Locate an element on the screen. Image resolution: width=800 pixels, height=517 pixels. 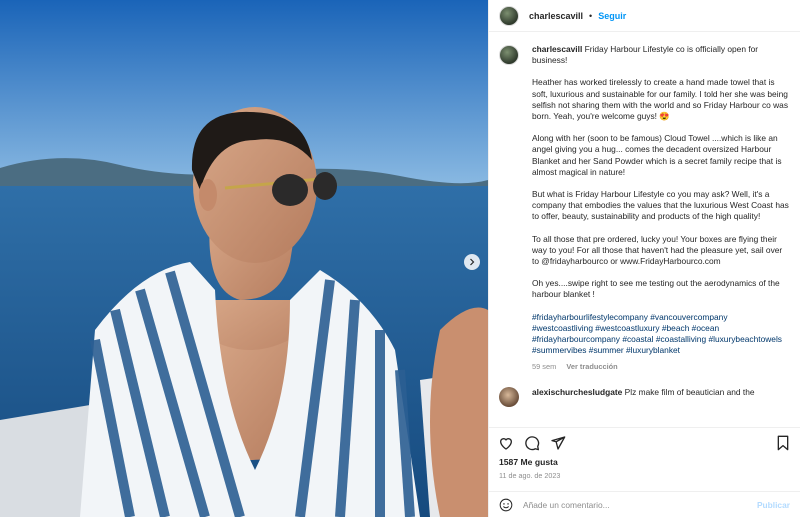
action-bar is located at coordinates (644, 442).